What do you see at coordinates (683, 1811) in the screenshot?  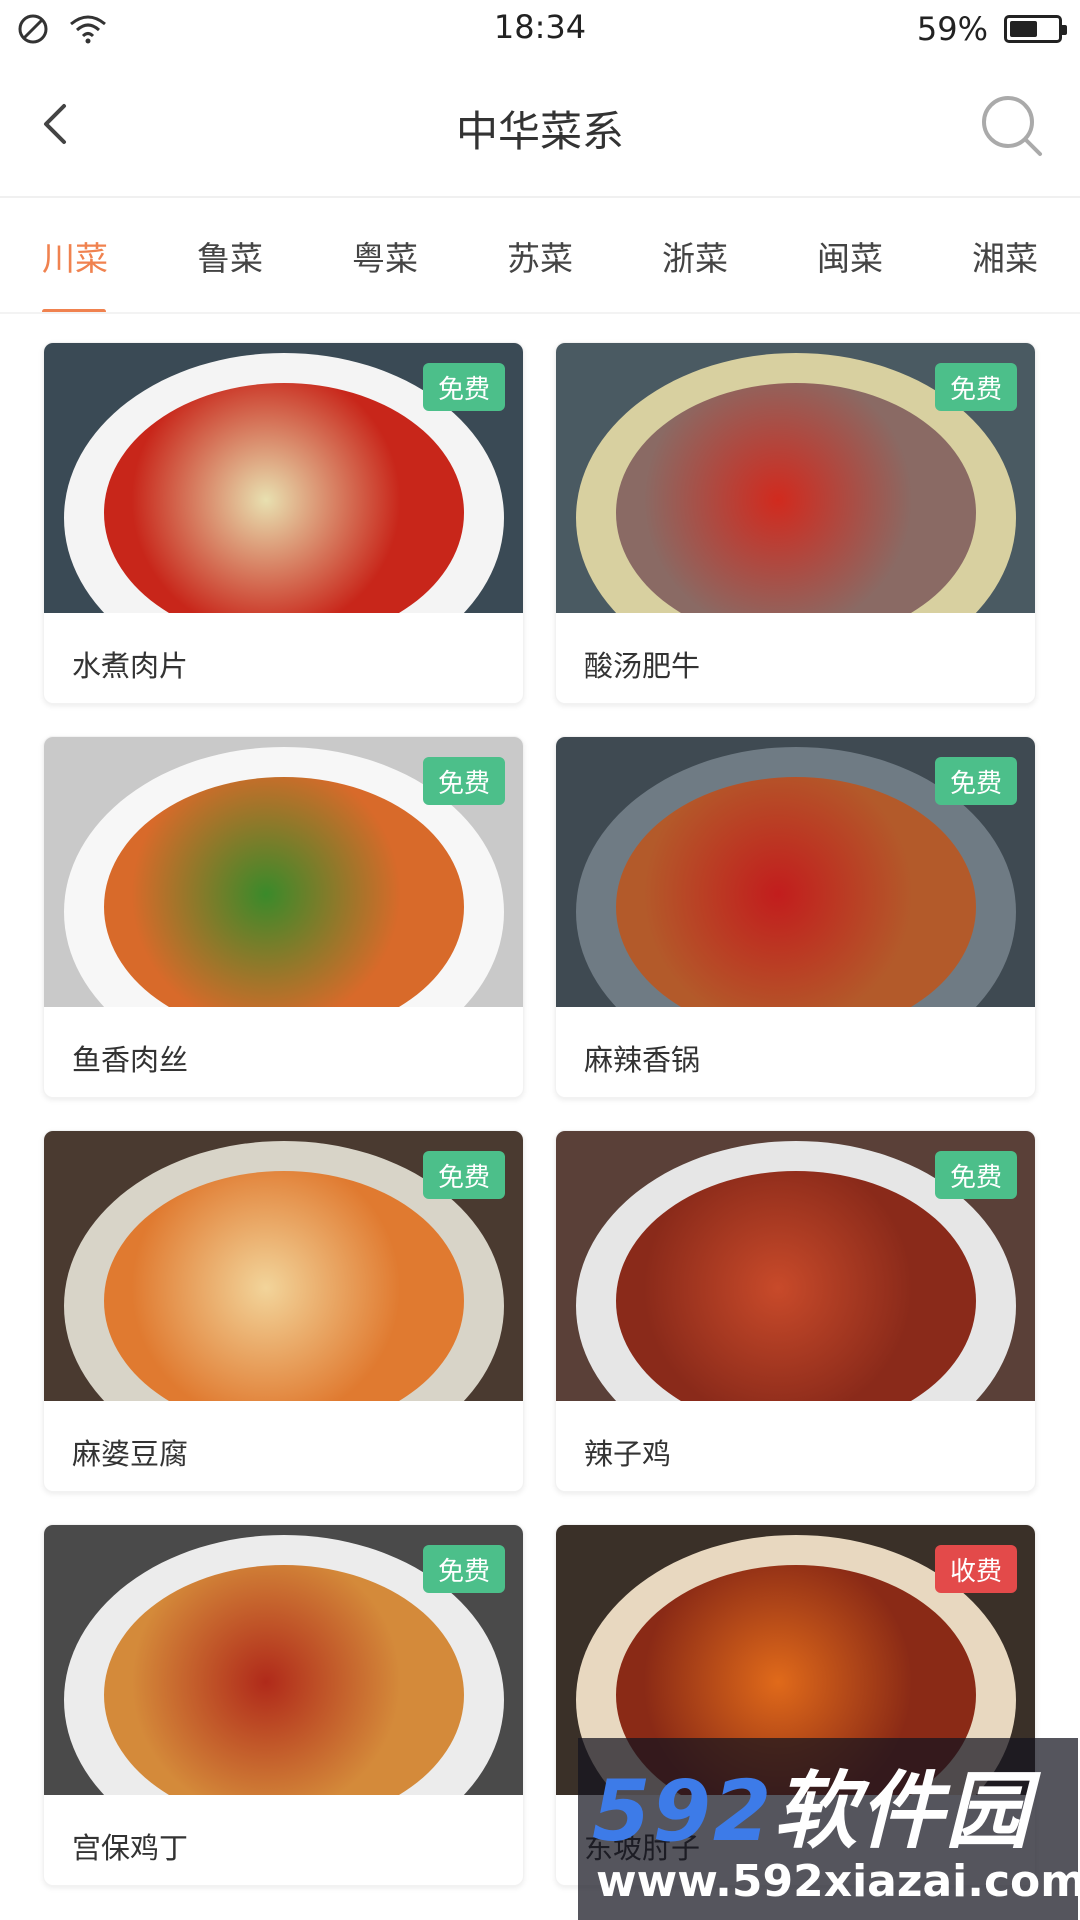 I see `watermark-number: 592` at bounding box center [683, 1811].